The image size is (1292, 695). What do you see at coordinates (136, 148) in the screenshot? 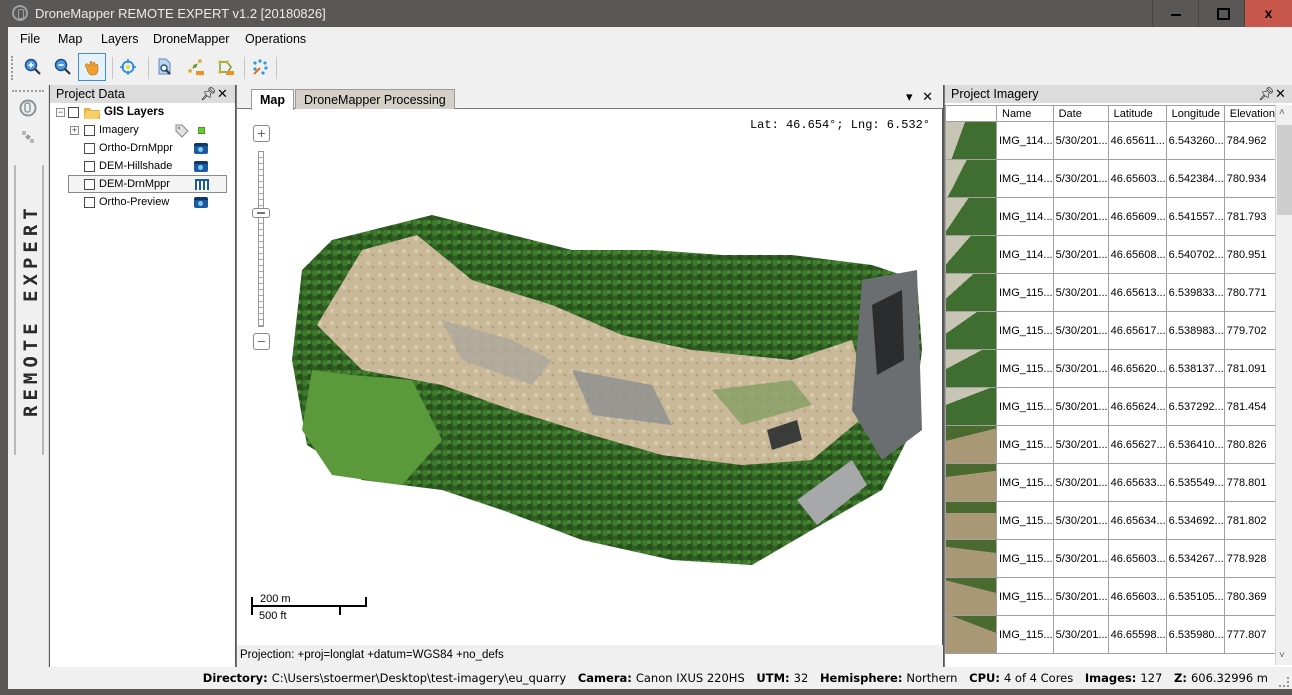
I see `layer-label: Ortho-DrnMppr` at bounding box center [136, 148].